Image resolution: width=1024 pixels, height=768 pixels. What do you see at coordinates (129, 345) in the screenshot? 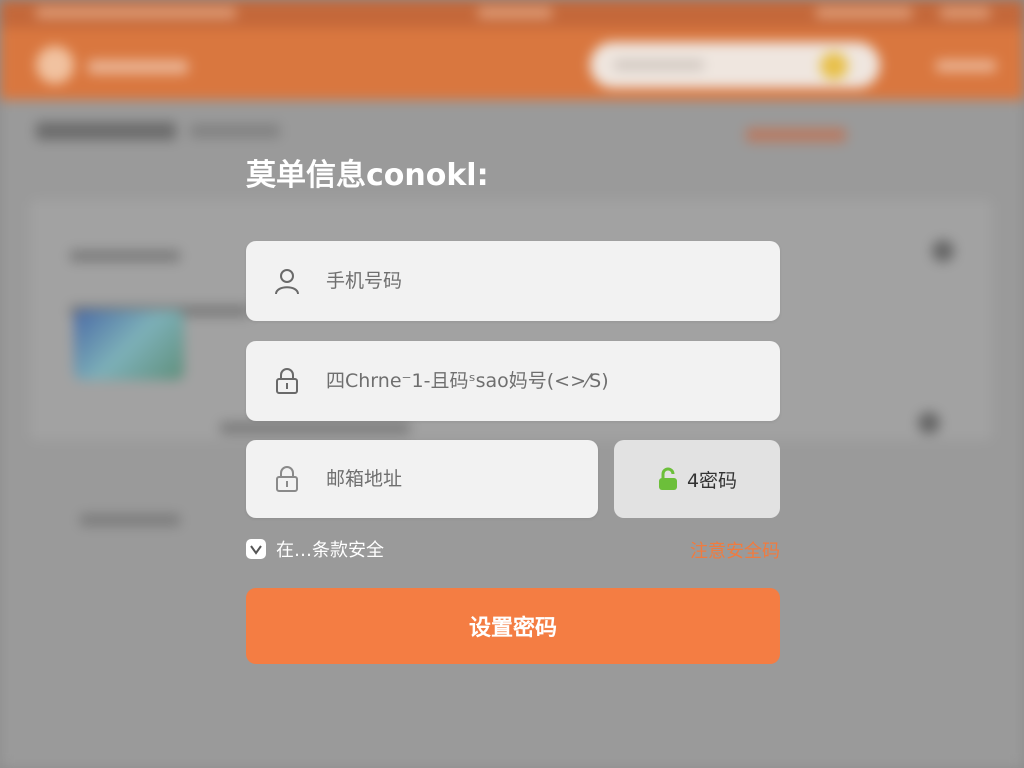
I see `thumbnail-image` at bounding box center [129, 345].